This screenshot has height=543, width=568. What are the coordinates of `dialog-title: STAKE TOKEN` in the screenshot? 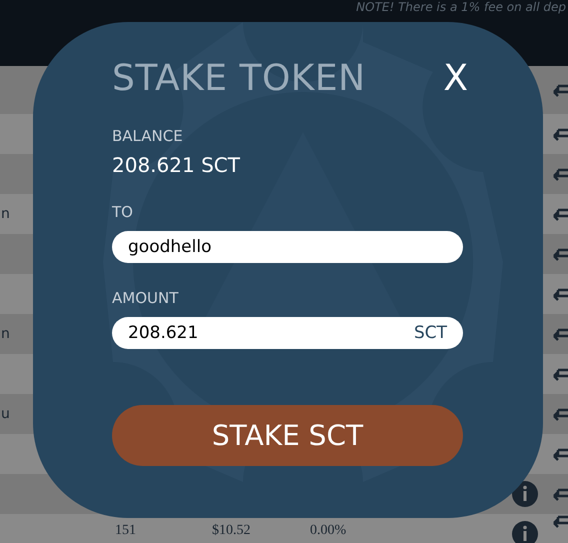 It's located at (239, 78).